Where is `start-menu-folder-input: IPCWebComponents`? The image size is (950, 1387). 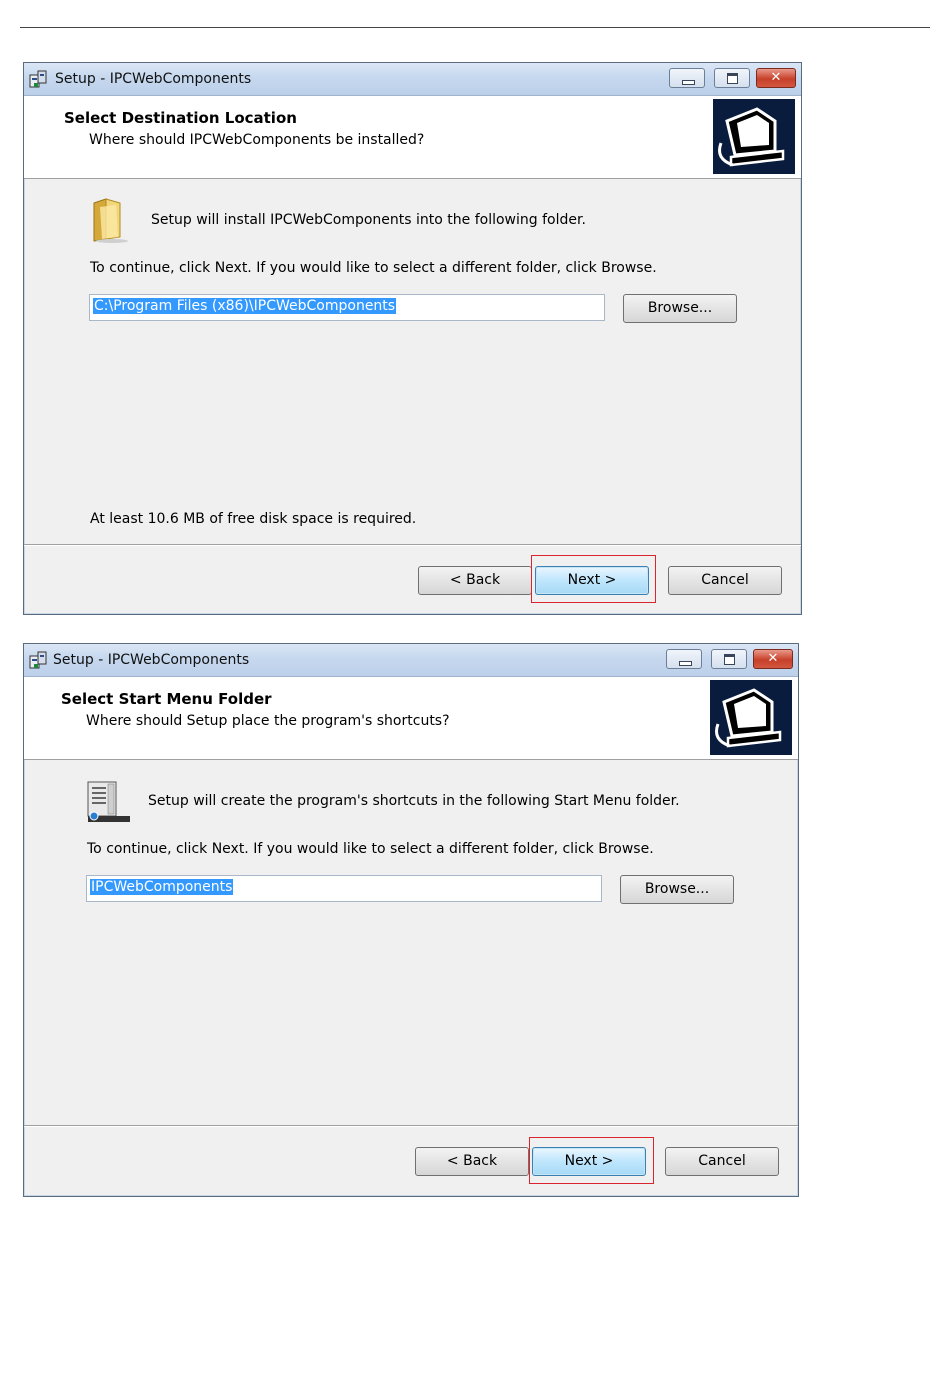
start-menu-folder-input: IPCWebComponents is located at coordinates (344, 888).